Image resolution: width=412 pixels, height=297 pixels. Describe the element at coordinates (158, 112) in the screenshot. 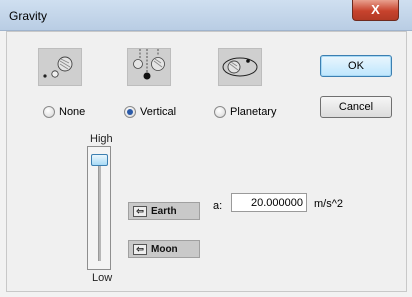

I see `radio-vertical-label: Vertical` at that location.